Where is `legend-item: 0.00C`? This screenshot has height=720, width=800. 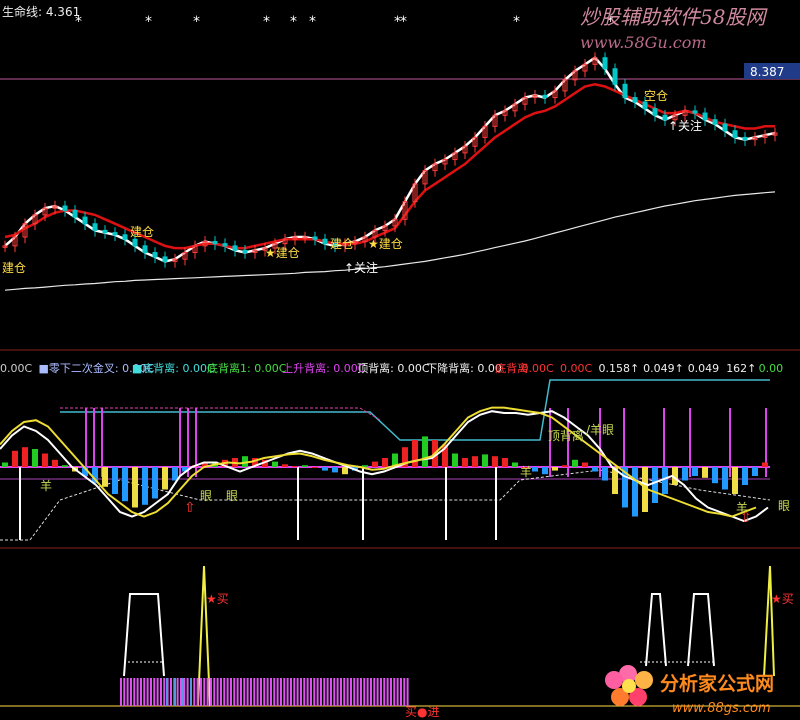
legend-item: 0.00C is located at coordinates (576, 368).